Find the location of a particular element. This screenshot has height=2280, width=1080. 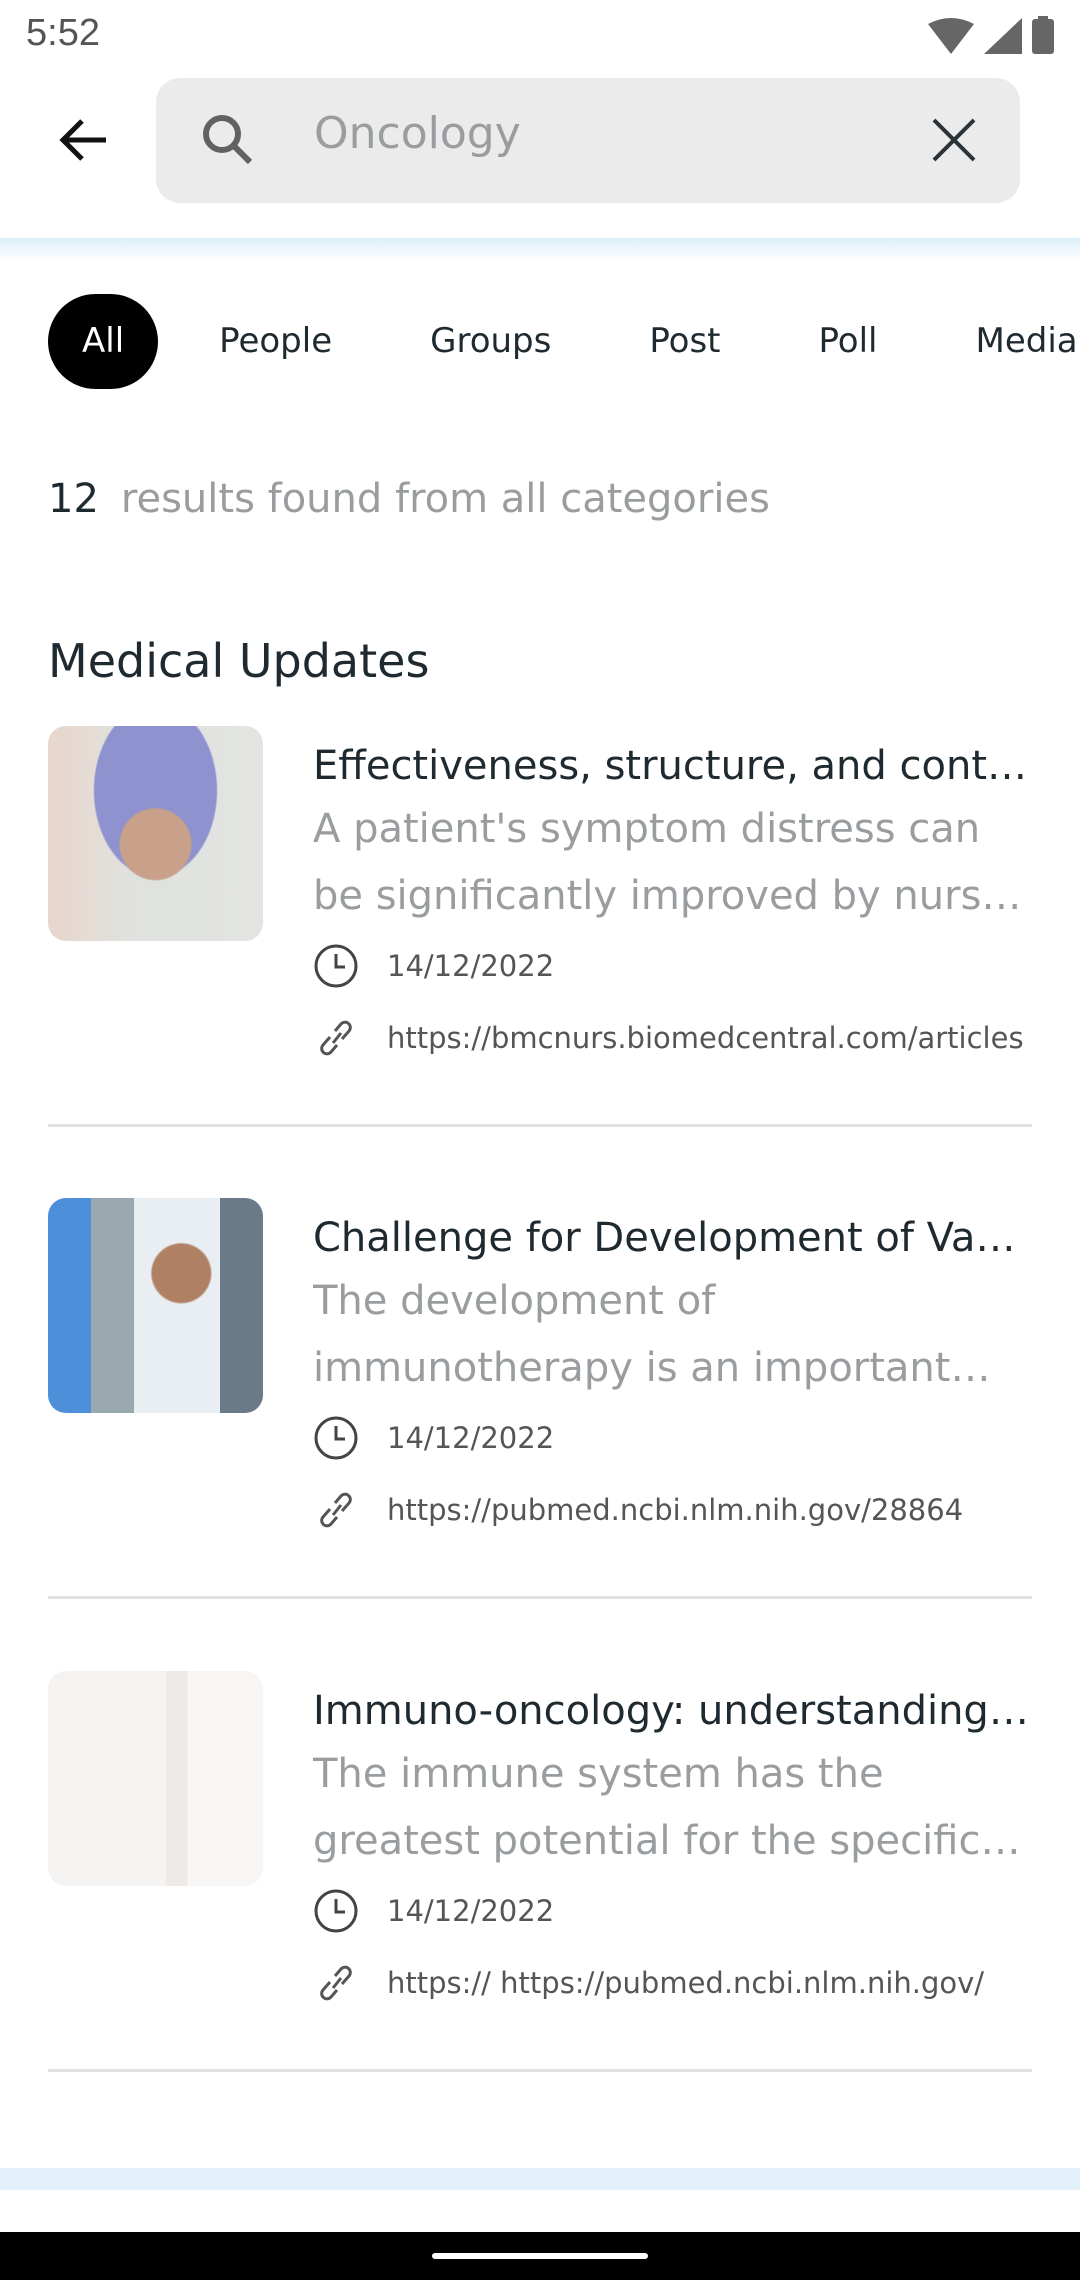

search-icon is located at coordinates (228, 140).